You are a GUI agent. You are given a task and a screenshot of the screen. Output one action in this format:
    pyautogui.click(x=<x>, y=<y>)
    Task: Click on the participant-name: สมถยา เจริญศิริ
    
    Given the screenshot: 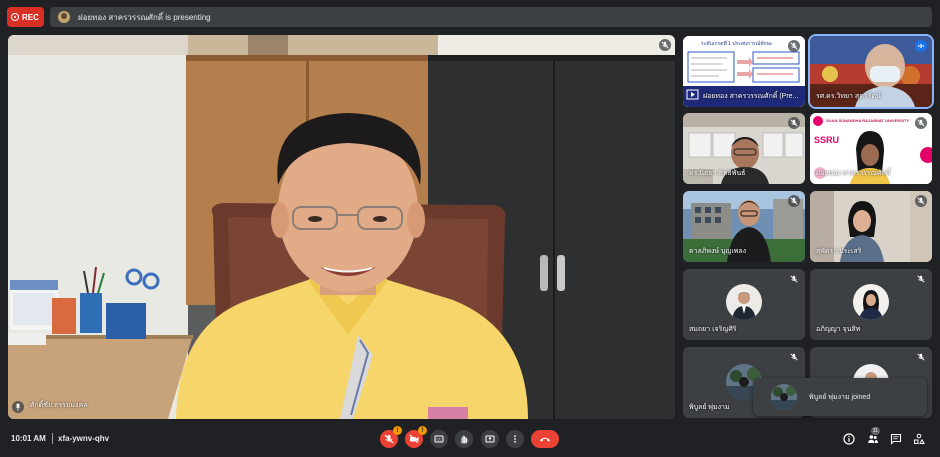 What is the action you would take?
    pyautogui.click(x=713, y=329)
    